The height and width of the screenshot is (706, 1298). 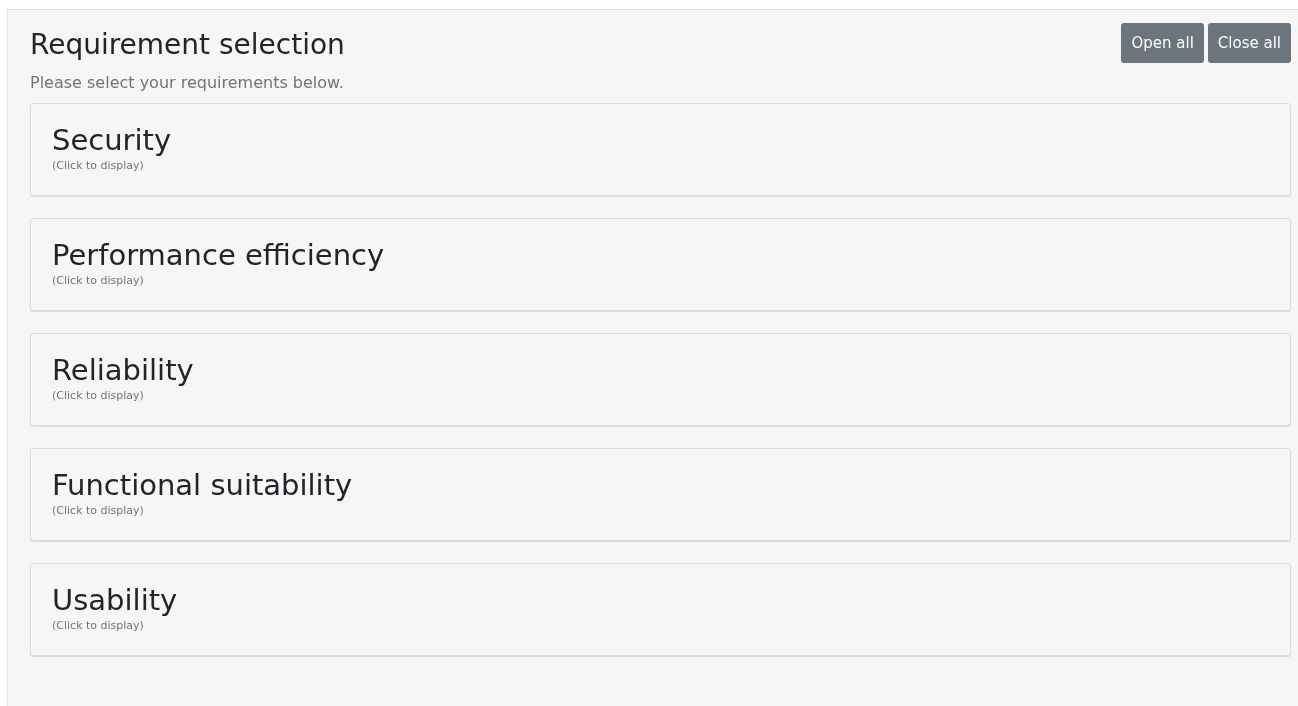 What do you see at coordinates (187, 45) in the screenshot?
I see `page-title: Requirement selection` at bounding box center [187, 45].